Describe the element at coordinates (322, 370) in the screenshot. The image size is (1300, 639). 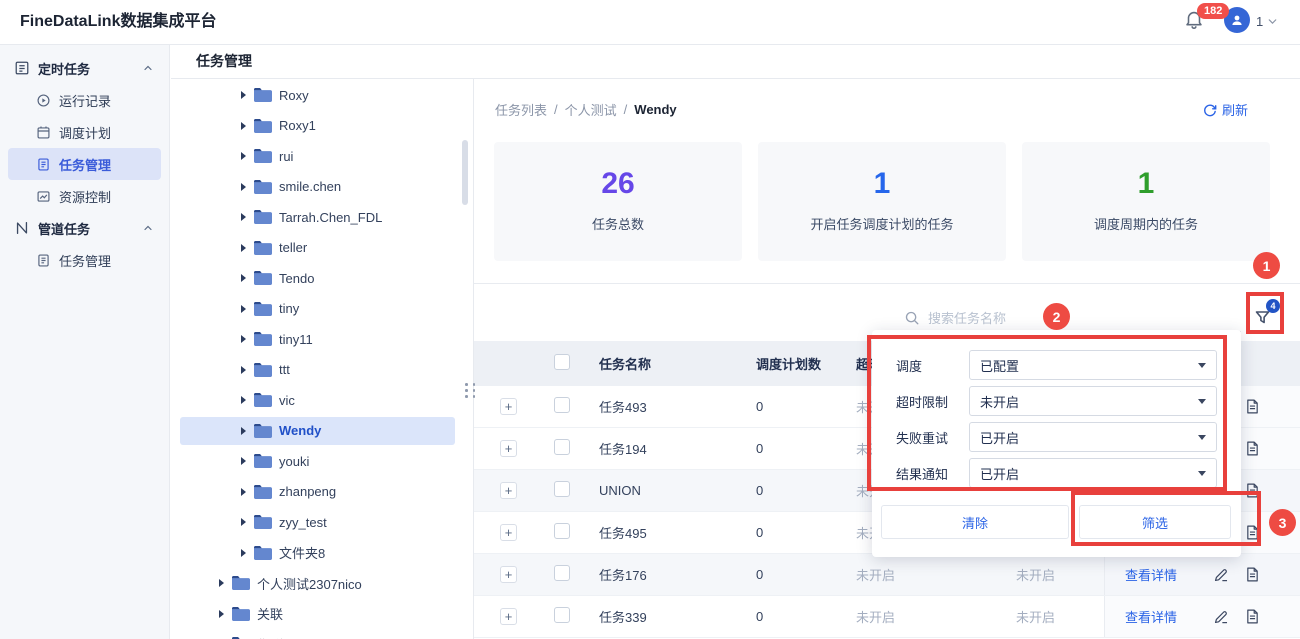
I see `tree-node: ttt` at that location.